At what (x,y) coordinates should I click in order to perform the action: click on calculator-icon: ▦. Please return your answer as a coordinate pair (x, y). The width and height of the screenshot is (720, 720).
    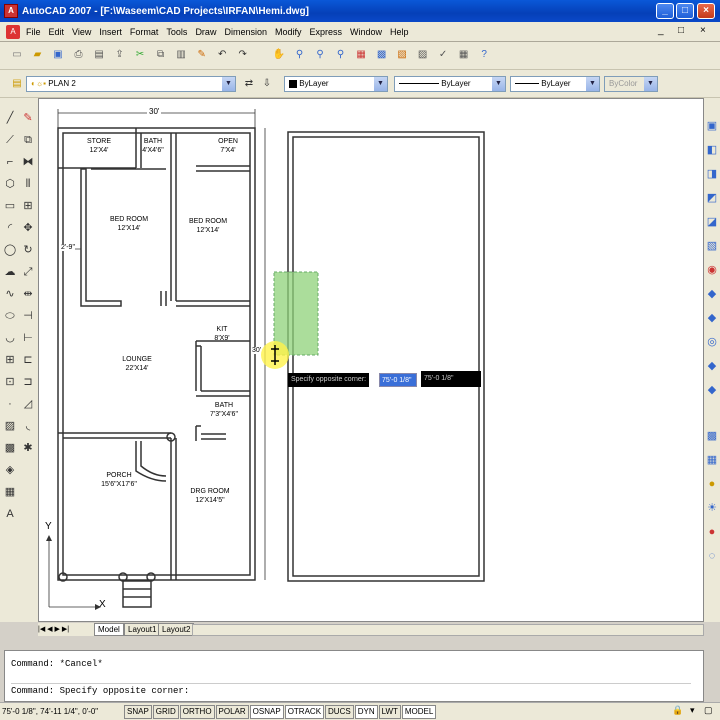
    Looking at the image, I should click on (464, 55).